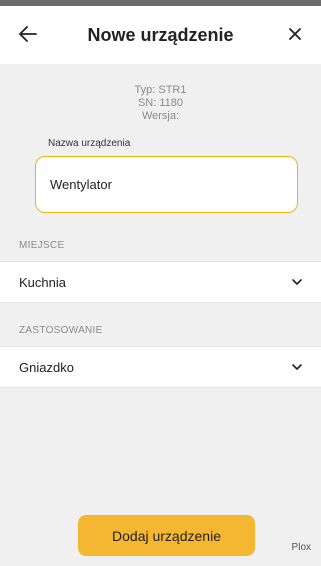  What do you see at coordinates (61, 330) in the screenshot?
I see `usage-label: ZASTOSOWANIE` at bounding box center [61, 330].